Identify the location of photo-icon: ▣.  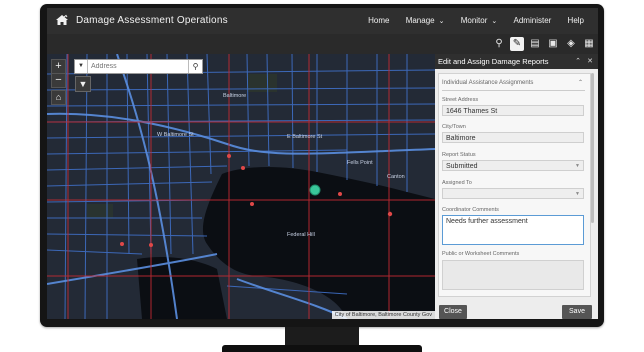
(553, 44).